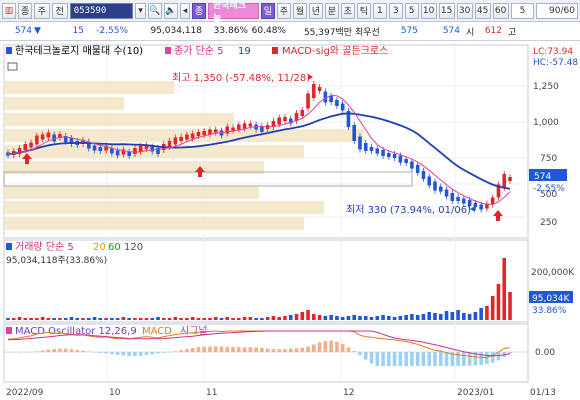  I want to click on dropdown-icon: ▾, so click(140, 10).